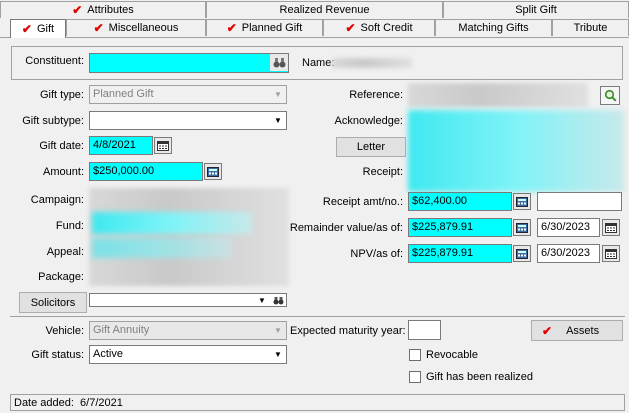 This screenshot has width=629, height=413. I want to click on gift-realized-label: Gift has been realized, so click(480, 377).